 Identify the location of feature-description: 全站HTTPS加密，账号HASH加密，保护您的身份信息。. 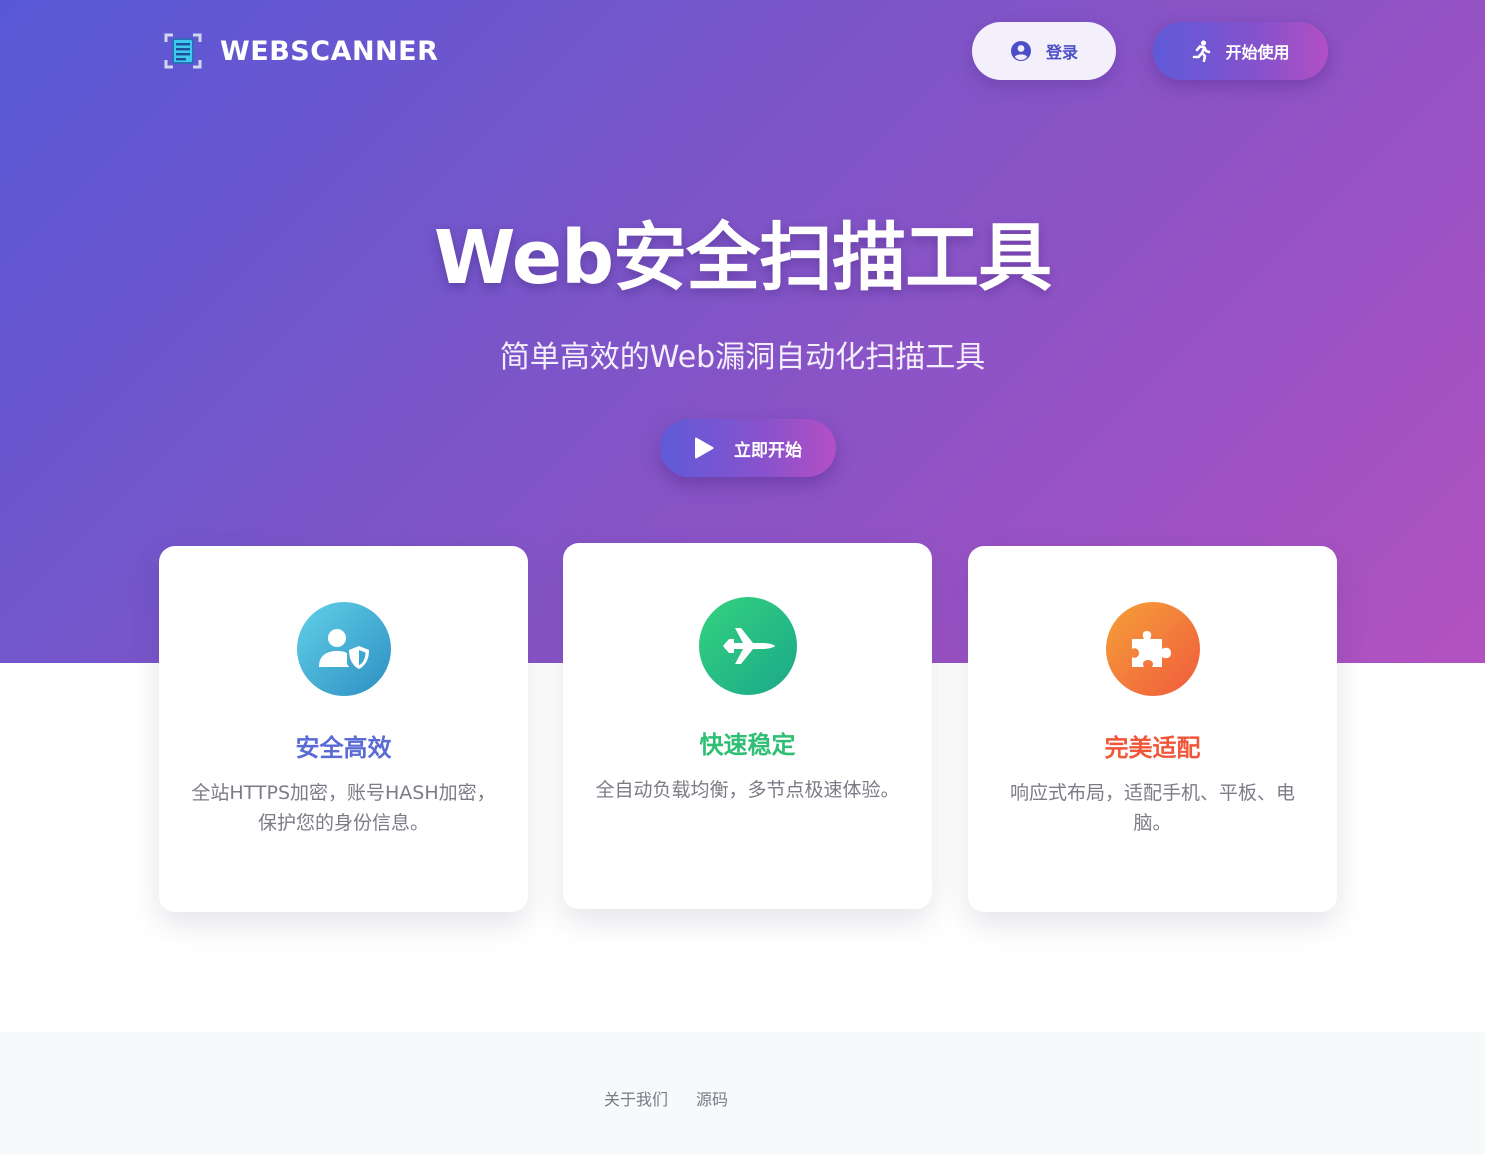
(343, 808).